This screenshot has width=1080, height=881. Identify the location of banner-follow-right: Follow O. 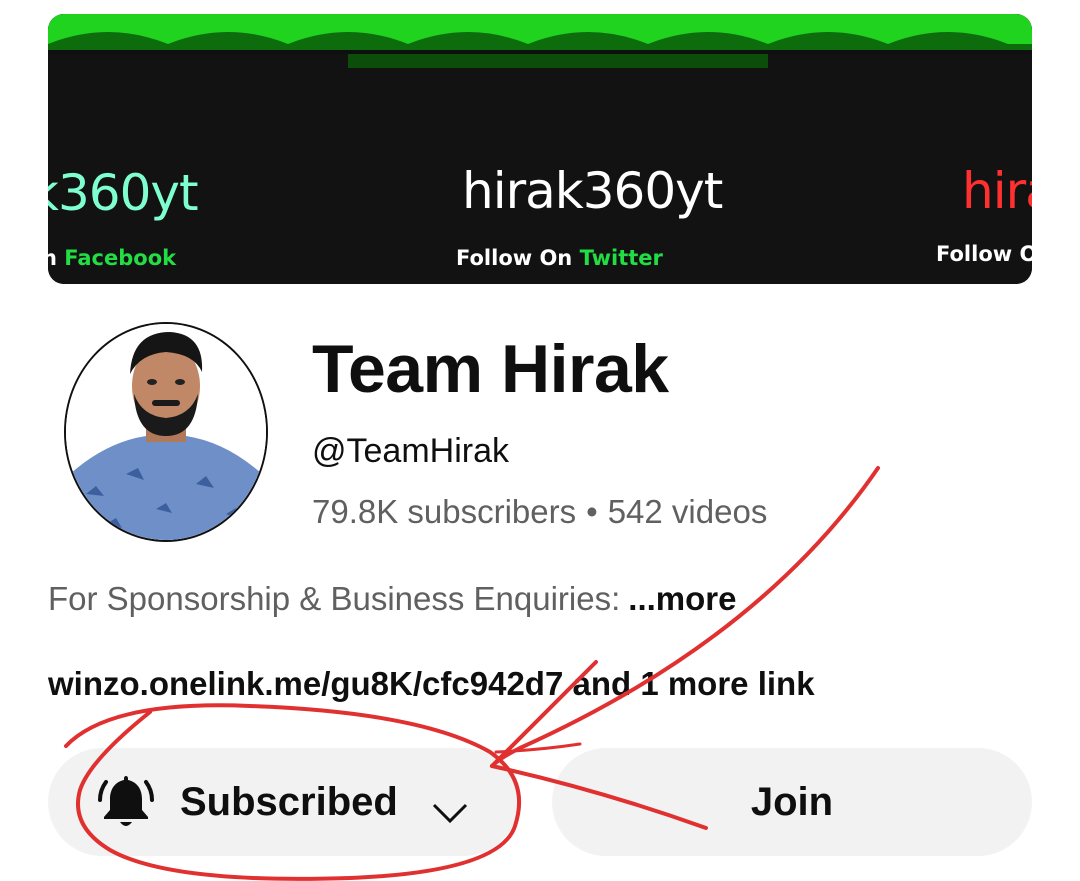
(984, 254).